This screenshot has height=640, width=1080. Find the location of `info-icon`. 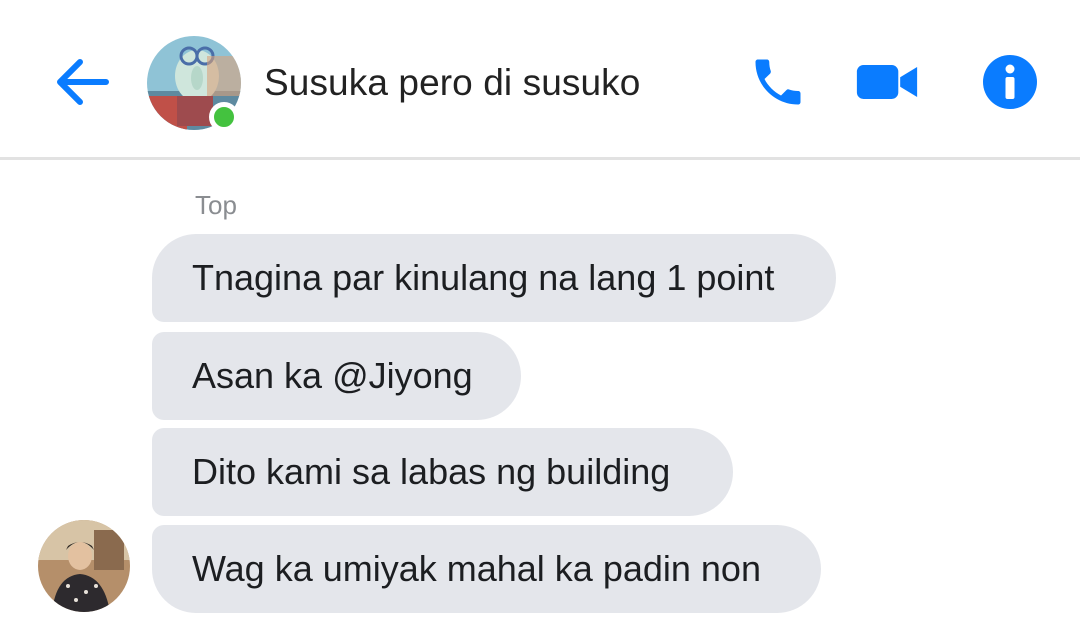

info-icon is located at coordinates (1010, 82).